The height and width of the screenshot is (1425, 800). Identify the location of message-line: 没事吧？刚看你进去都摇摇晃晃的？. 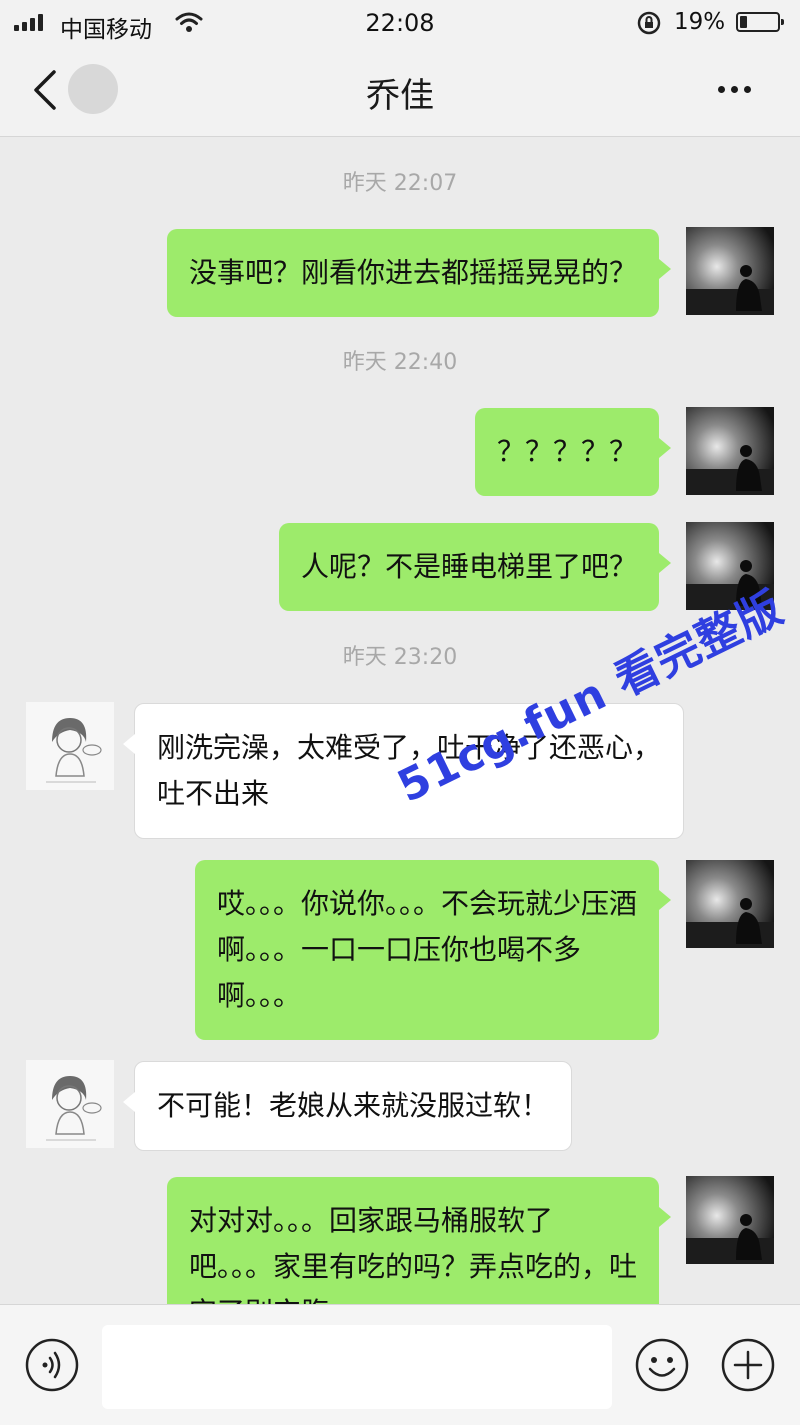
(412, 272).